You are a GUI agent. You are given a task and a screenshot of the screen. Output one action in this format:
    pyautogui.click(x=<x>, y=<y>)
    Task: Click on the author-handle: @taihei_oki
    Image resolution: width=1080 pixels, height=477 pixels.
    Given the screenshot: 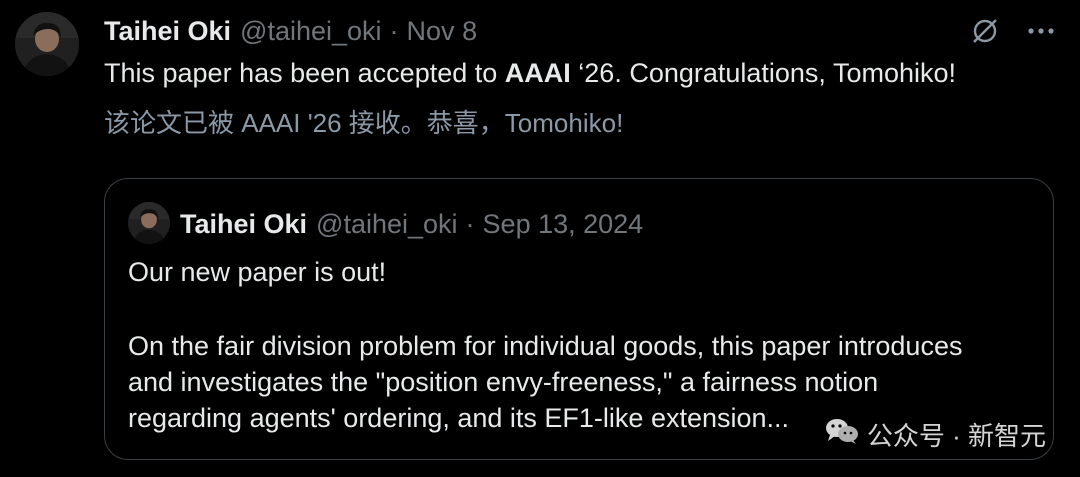 What is the action you would take?
    pyautogui.click(x=311, y=31)
    